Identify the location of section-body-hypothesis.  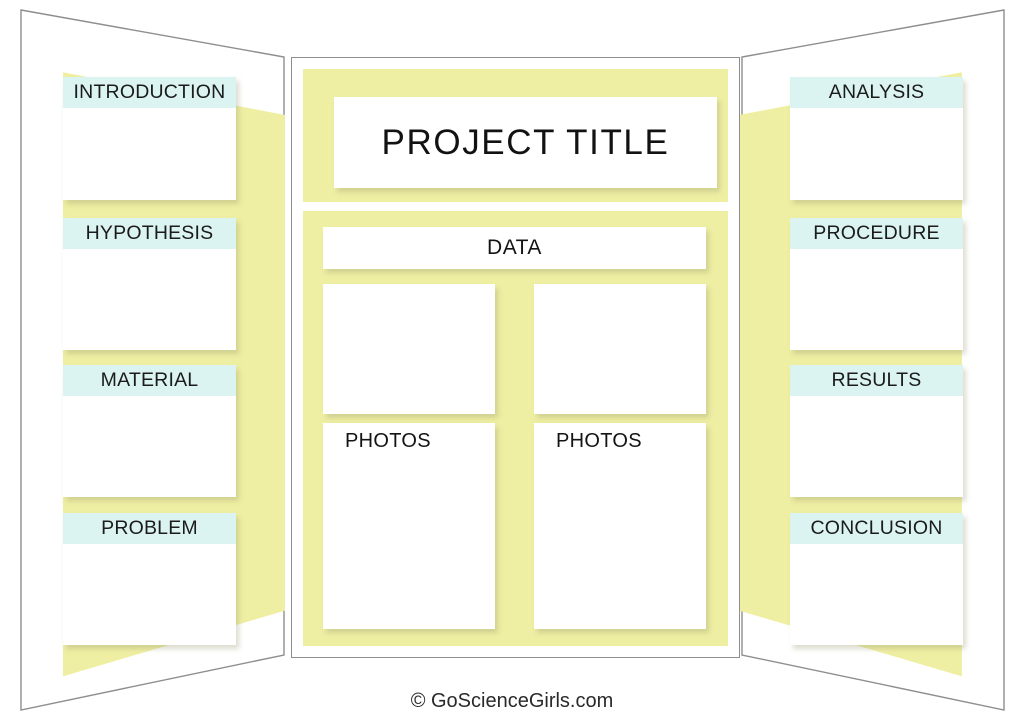
(149, 299).